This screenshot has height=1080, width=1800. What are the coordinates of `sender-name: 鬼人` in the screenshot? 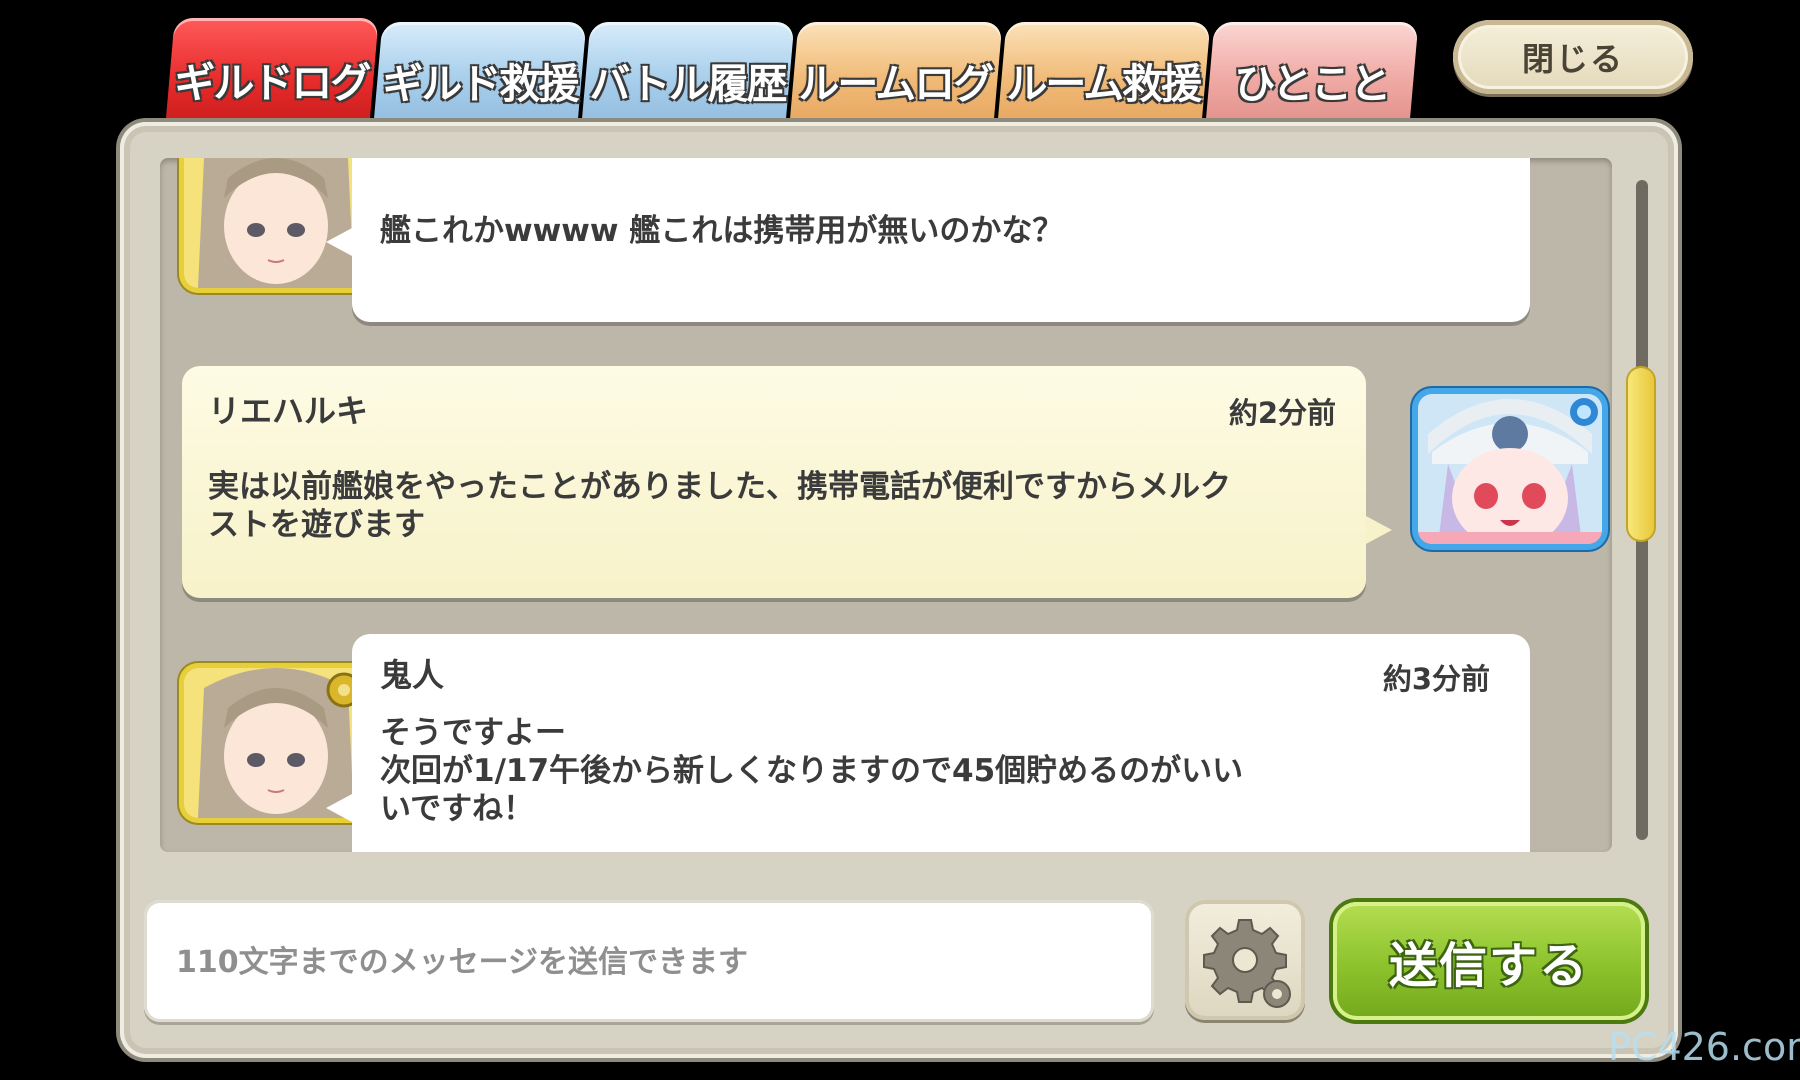 It's located at (412, 675).